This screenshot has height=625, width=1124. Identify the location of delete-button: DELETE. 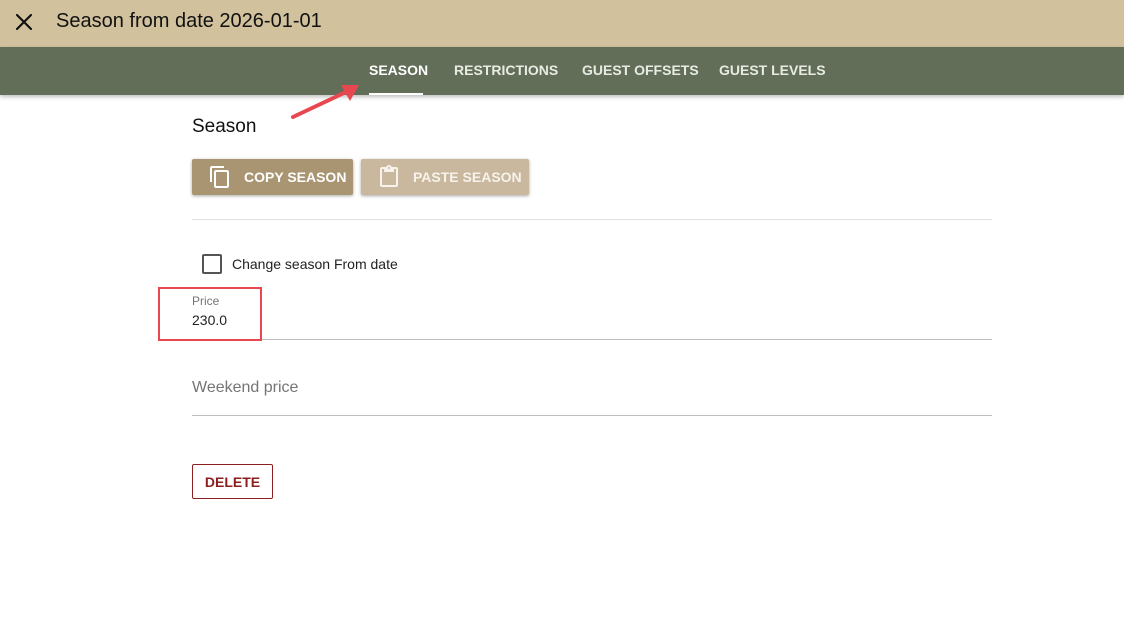
(232, 481).